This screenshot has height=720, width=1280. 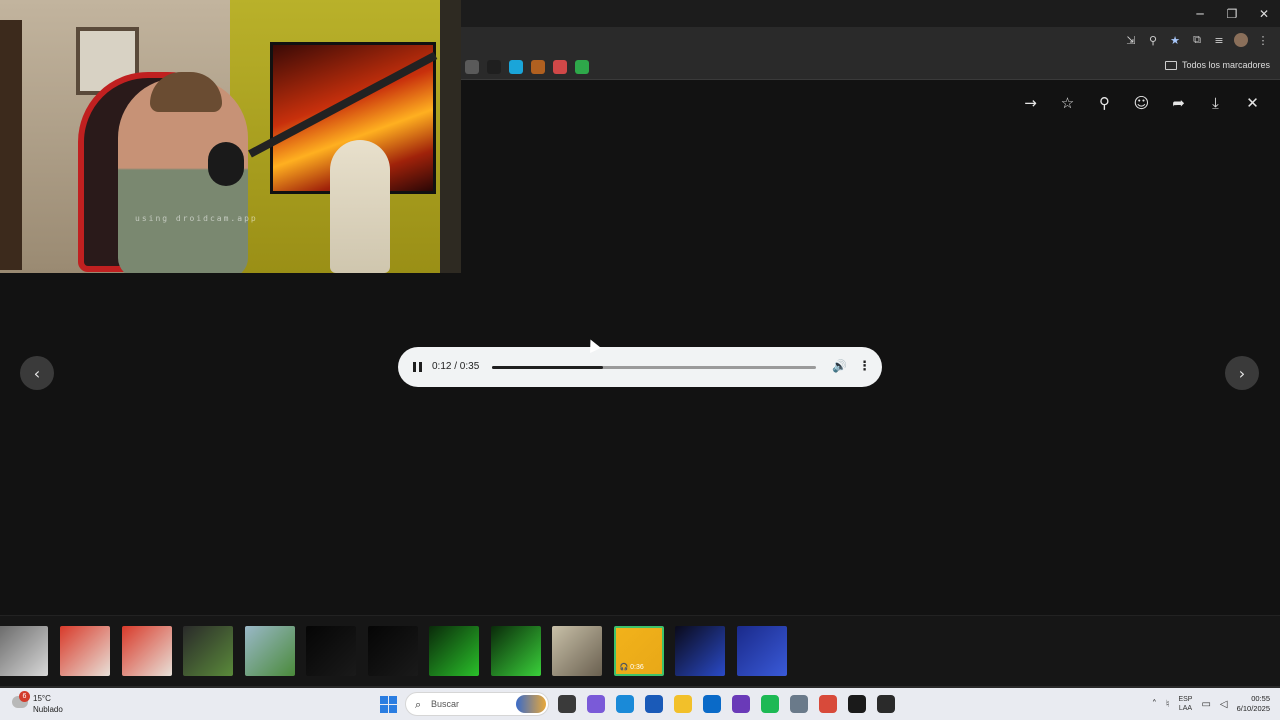 I want to click on thumb-duration: 🎧 0:36, so click(x=631, y=667).